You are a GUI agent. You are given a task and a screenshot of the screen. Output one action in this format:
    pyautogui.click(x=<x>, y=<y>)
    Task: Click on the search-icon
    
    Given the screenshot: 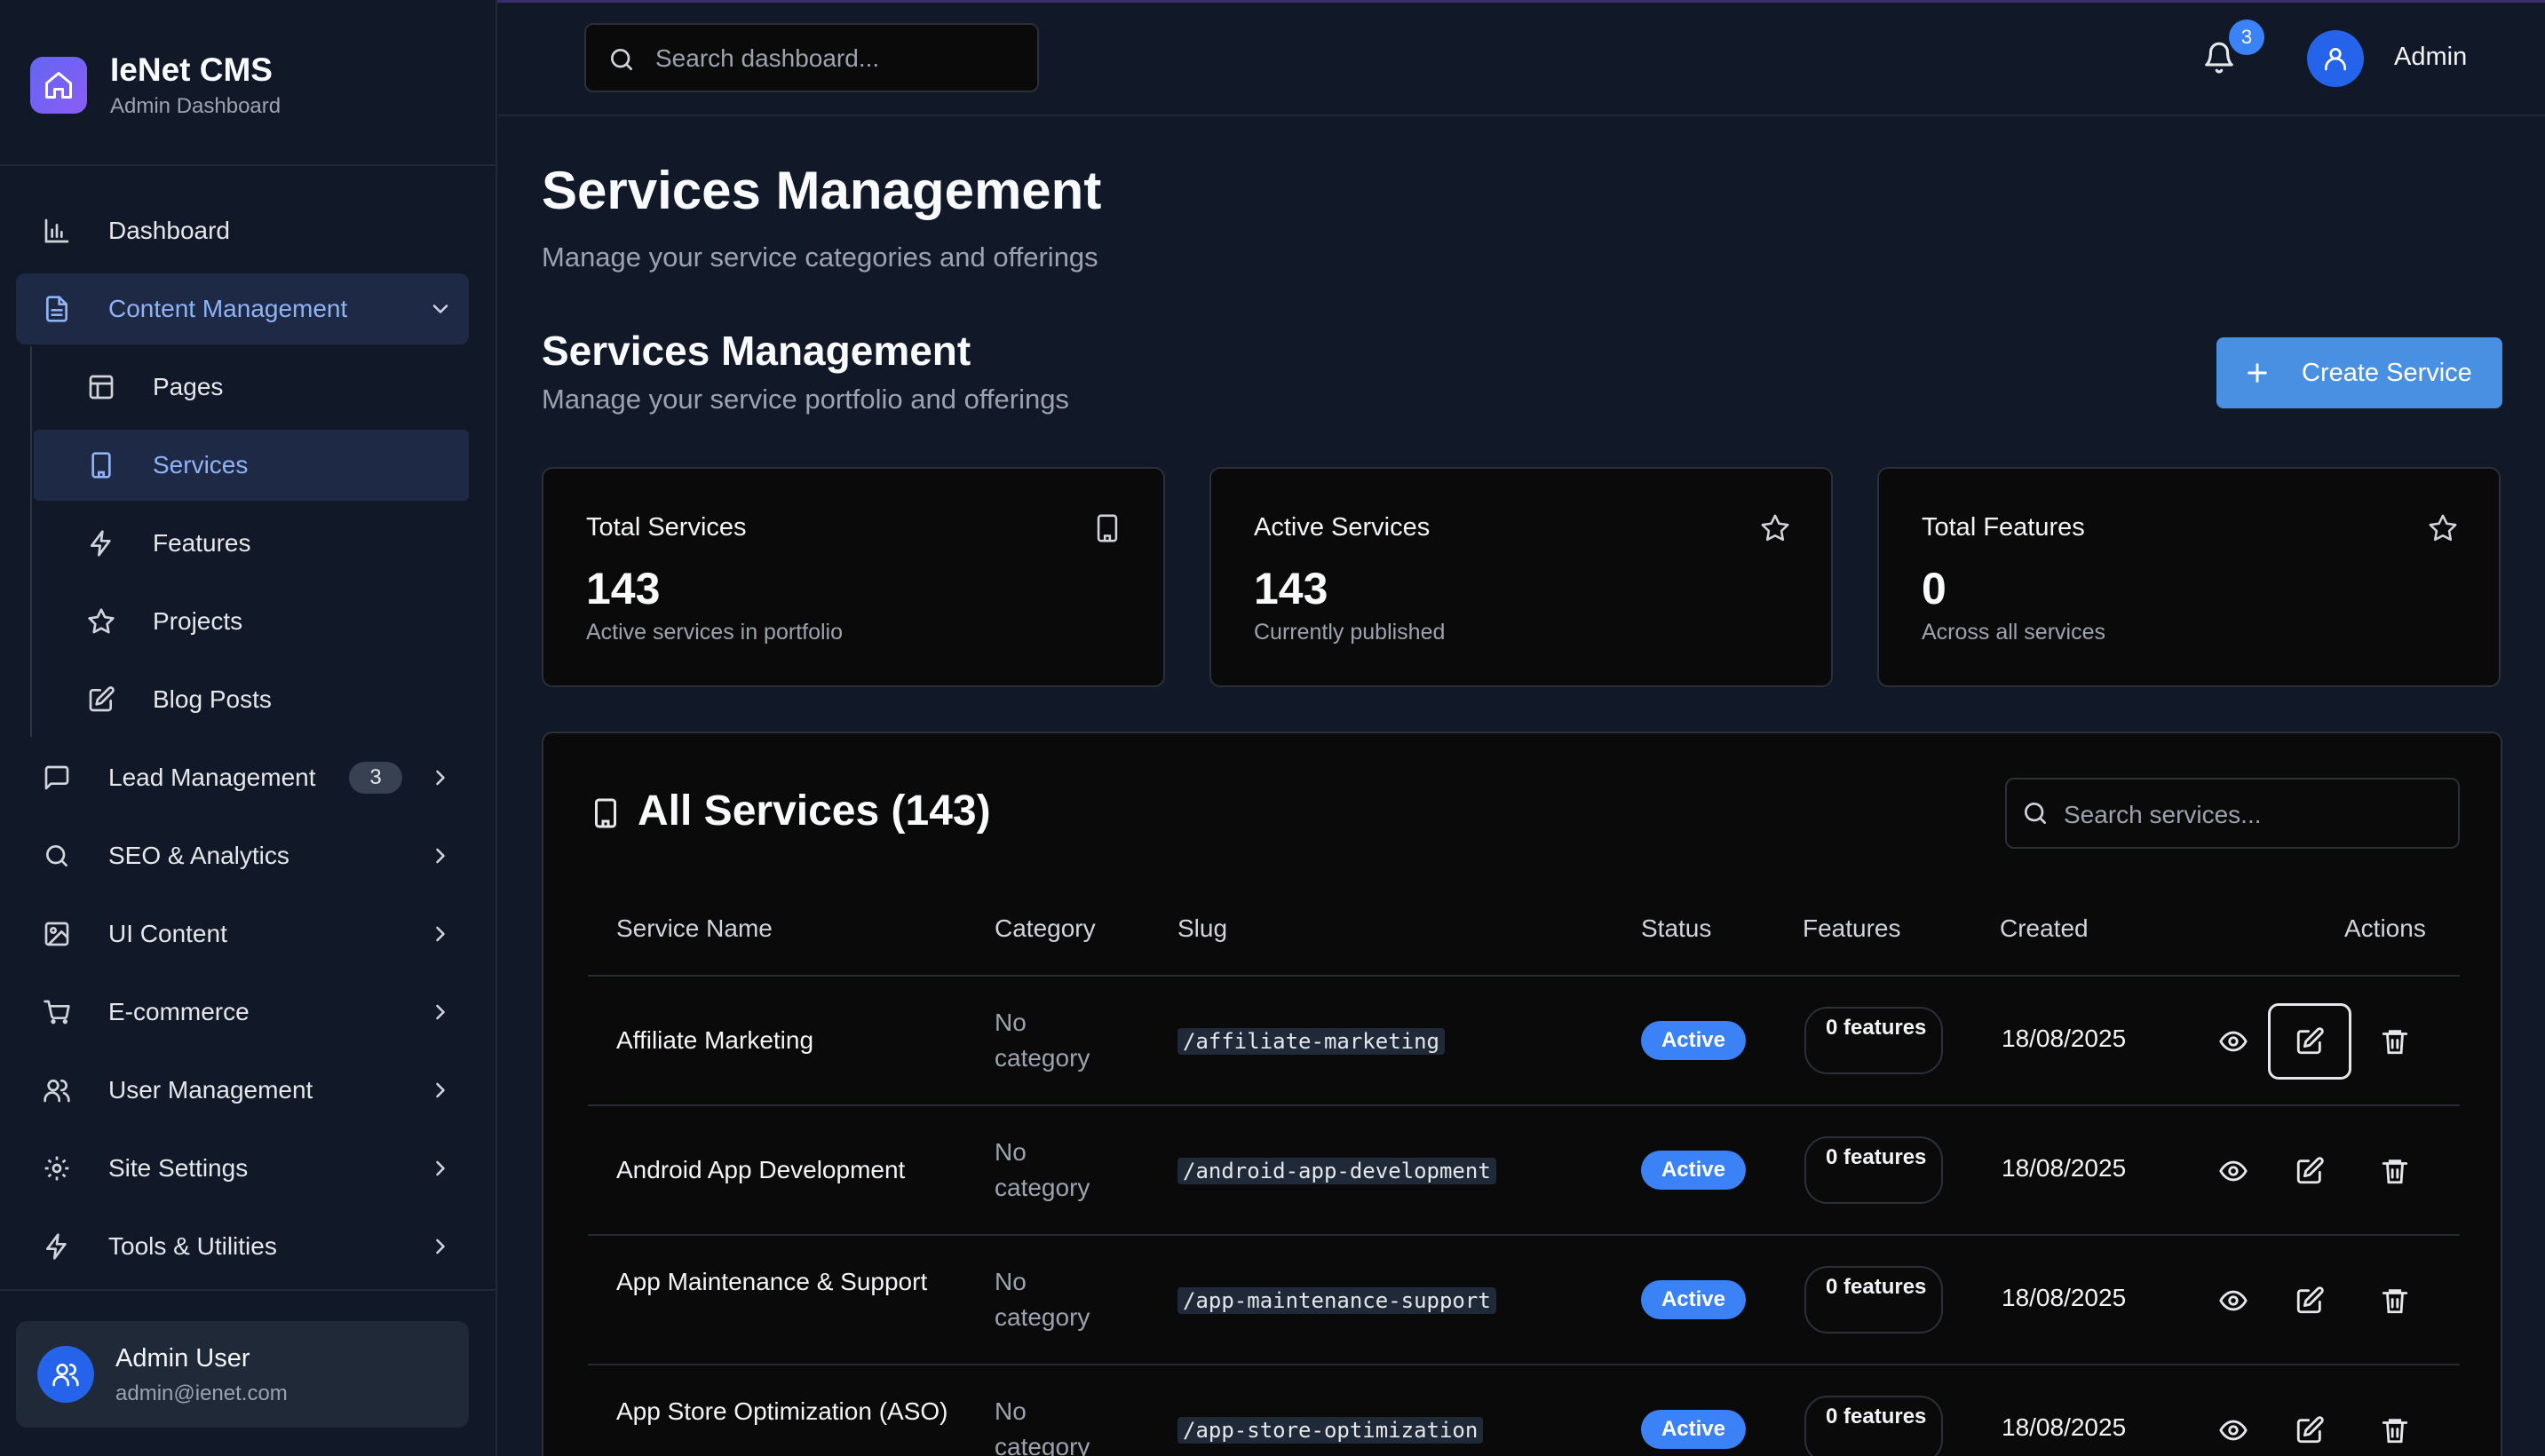 What is the action you would take?
    pyautogui.click(x=2035, y=813)
    